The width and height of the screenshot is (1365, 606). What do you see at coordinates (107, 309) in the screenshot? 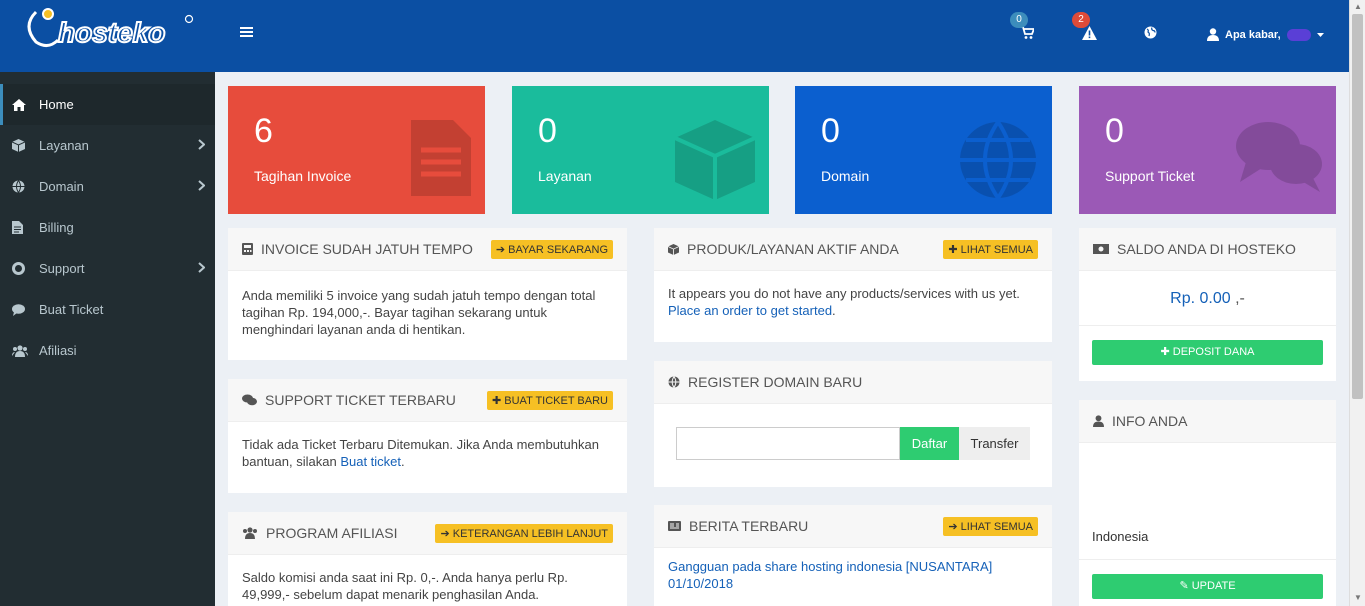
I see `sidebar-item-buat-ticket: Buat Ticket` at bounding box center [107, 309].